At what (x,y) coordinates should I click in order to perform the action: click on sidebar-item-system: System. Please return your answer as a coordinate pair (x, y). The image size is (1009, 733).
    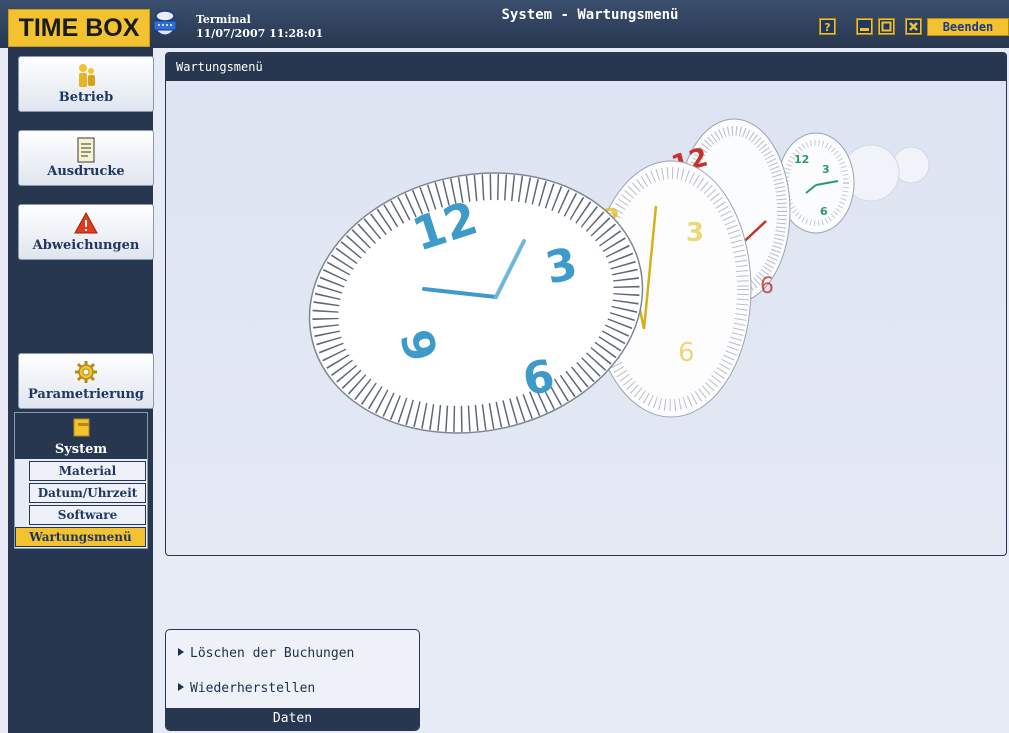
    Looking at the image, I should click on (81, 436).